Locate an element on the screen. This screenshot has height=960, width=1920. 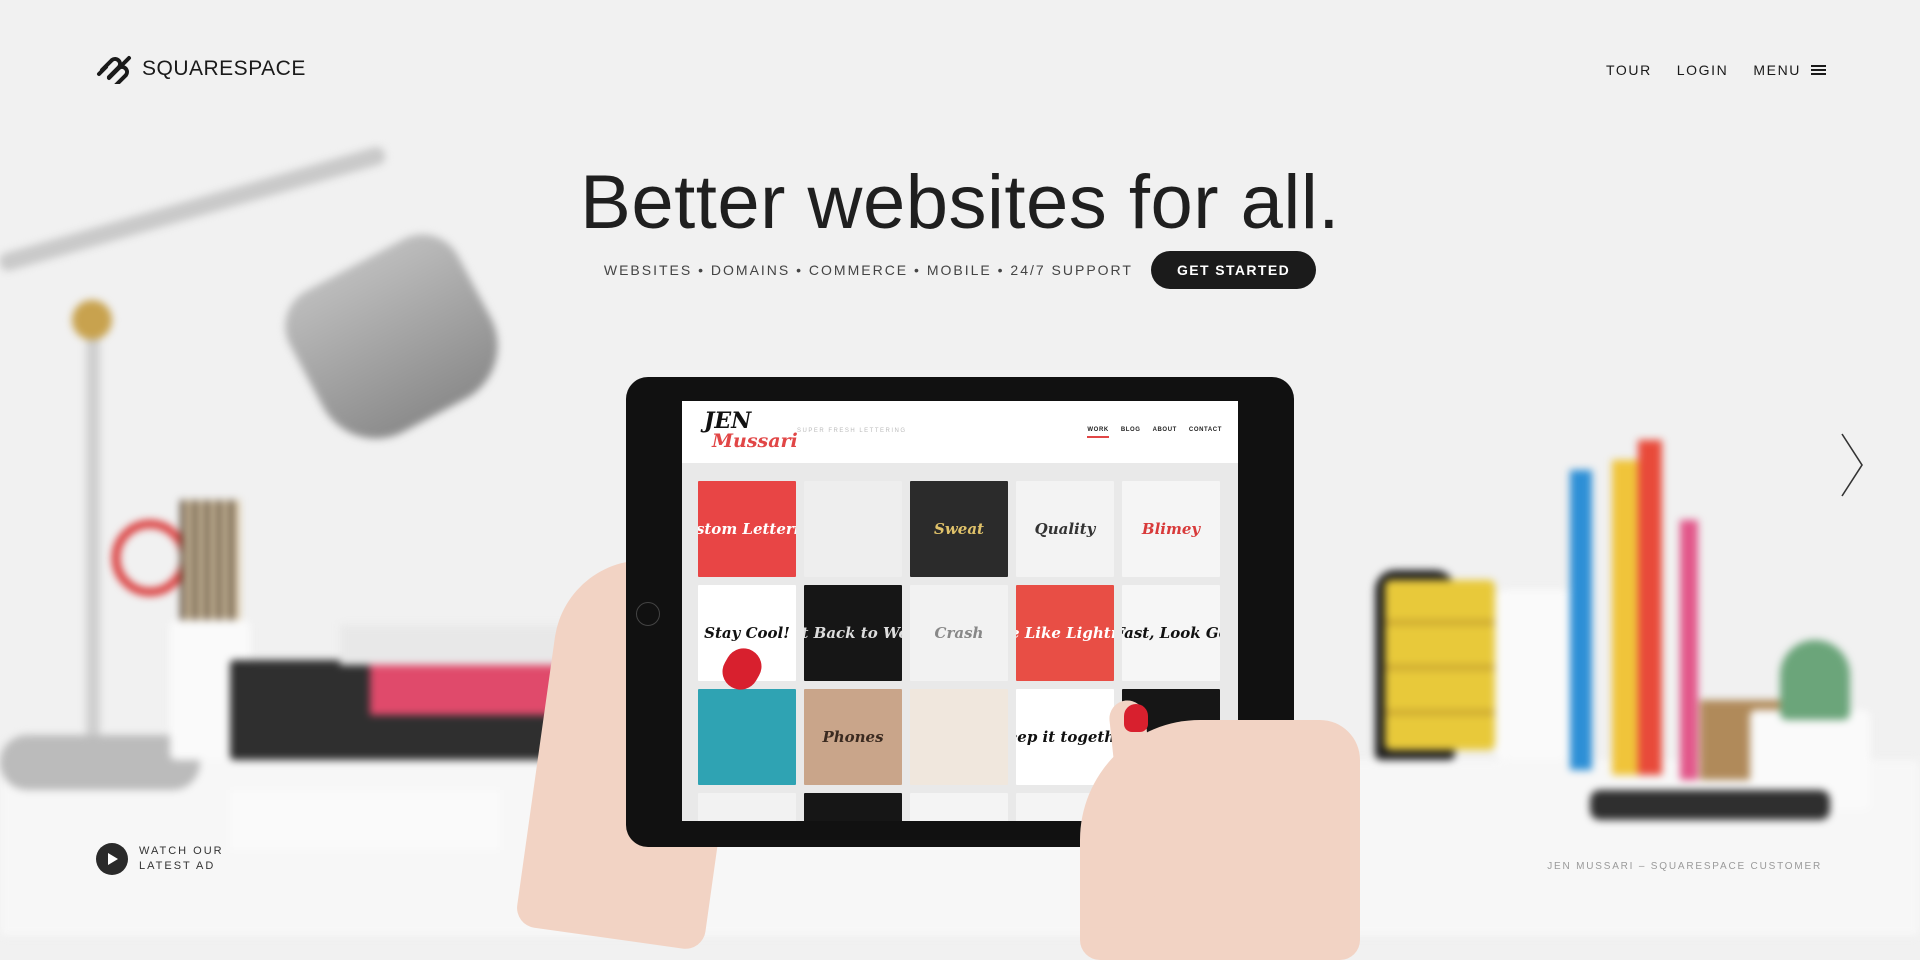
watch-ad-link: WATCH OUR LATEST AD is located at coordinates (162, 859).